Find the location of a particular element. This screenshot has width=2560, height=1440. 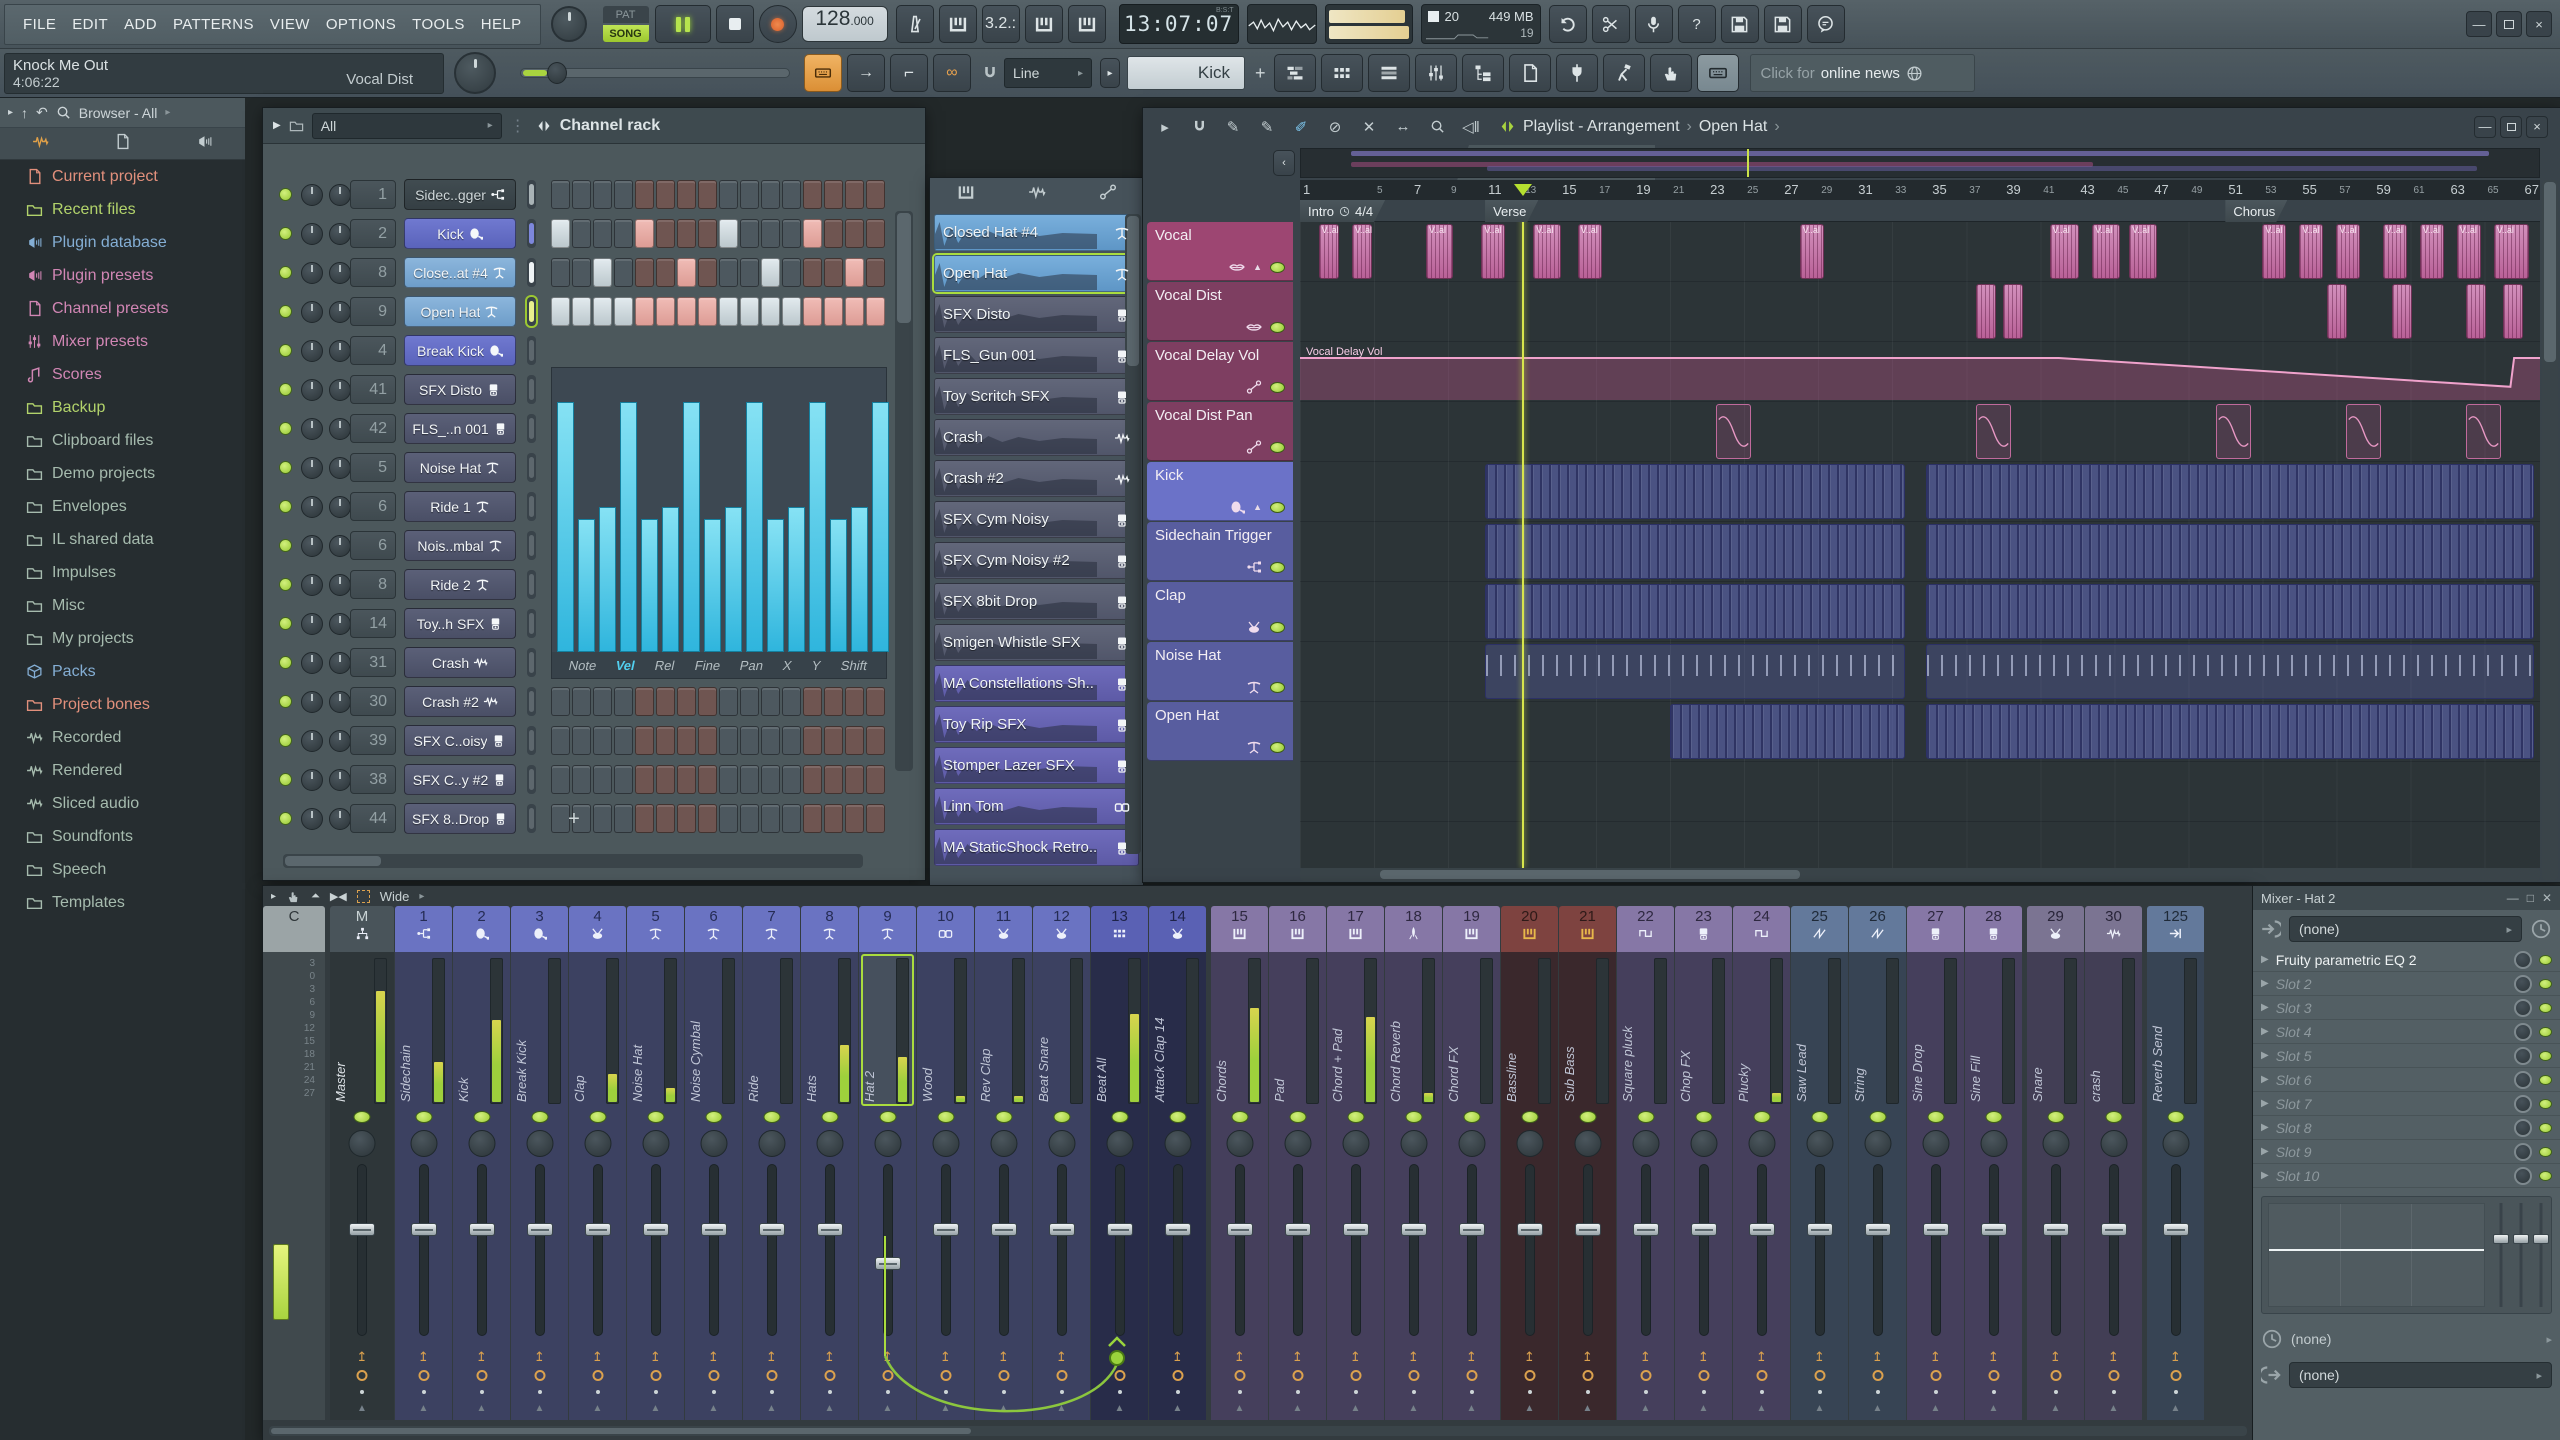

play-pause-button is located at coordinates (682, 24).